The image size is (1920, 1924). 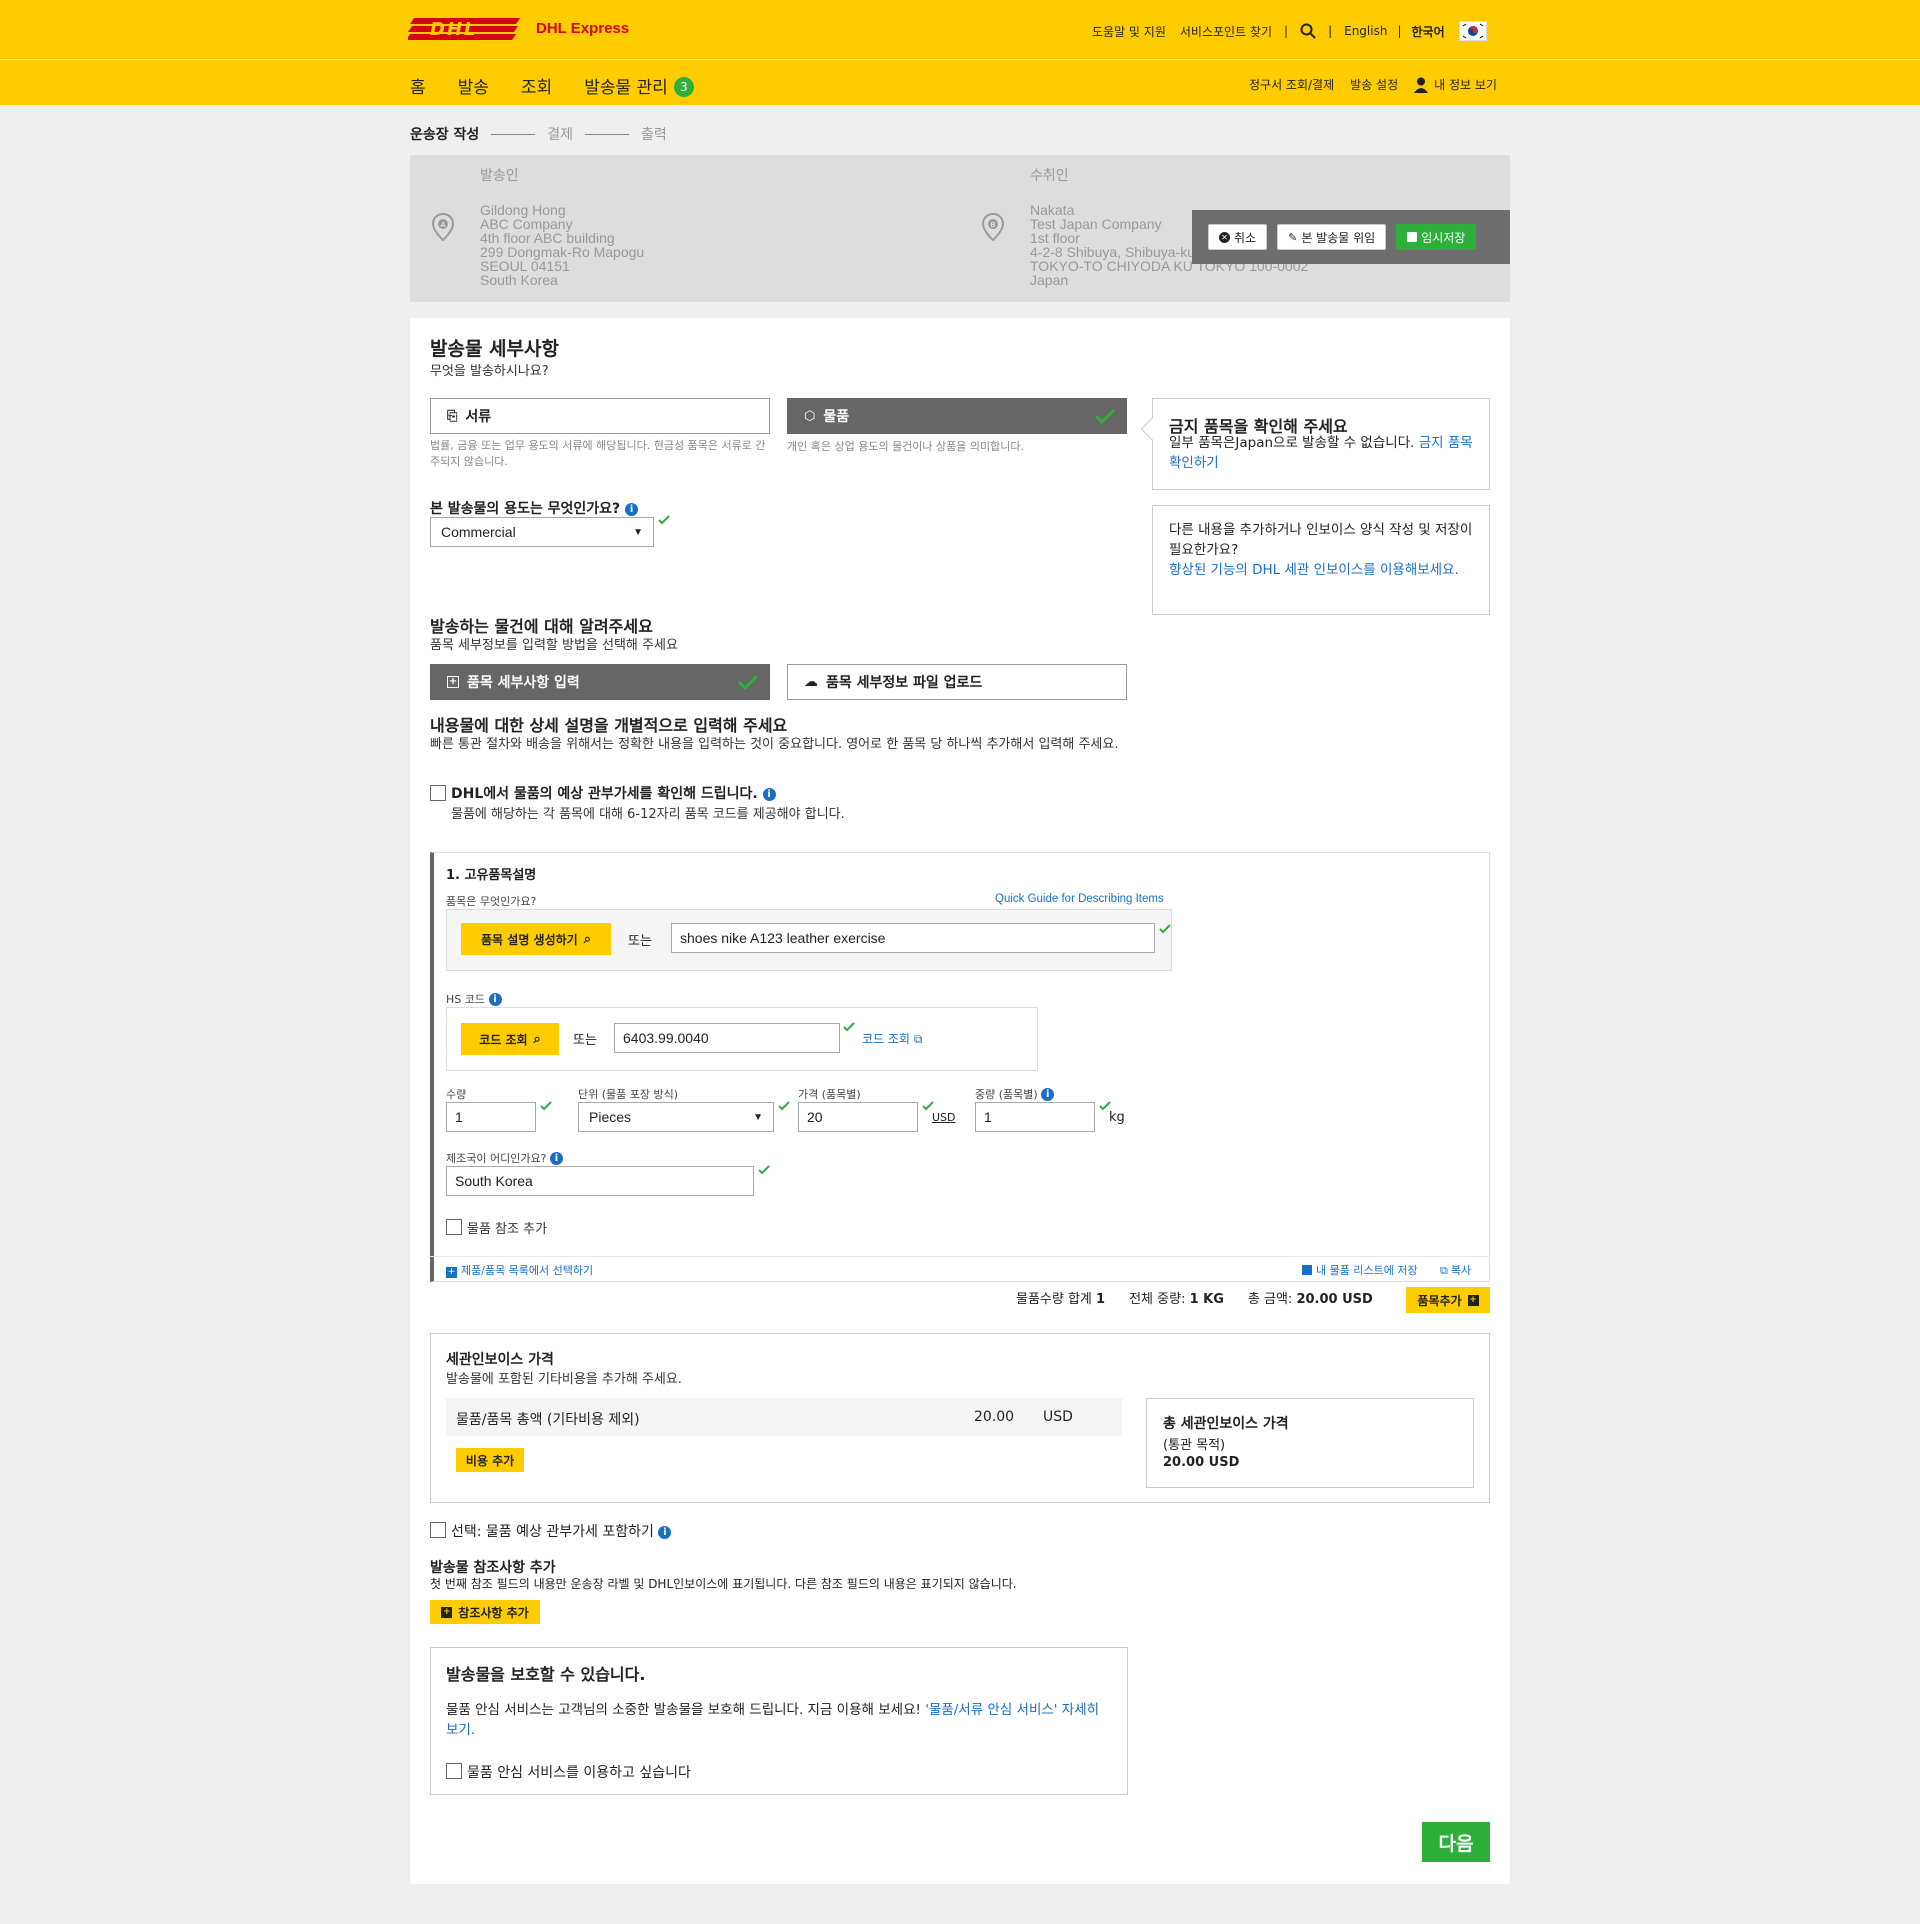 I want to click on step-divider, so click(x=607, y=134).